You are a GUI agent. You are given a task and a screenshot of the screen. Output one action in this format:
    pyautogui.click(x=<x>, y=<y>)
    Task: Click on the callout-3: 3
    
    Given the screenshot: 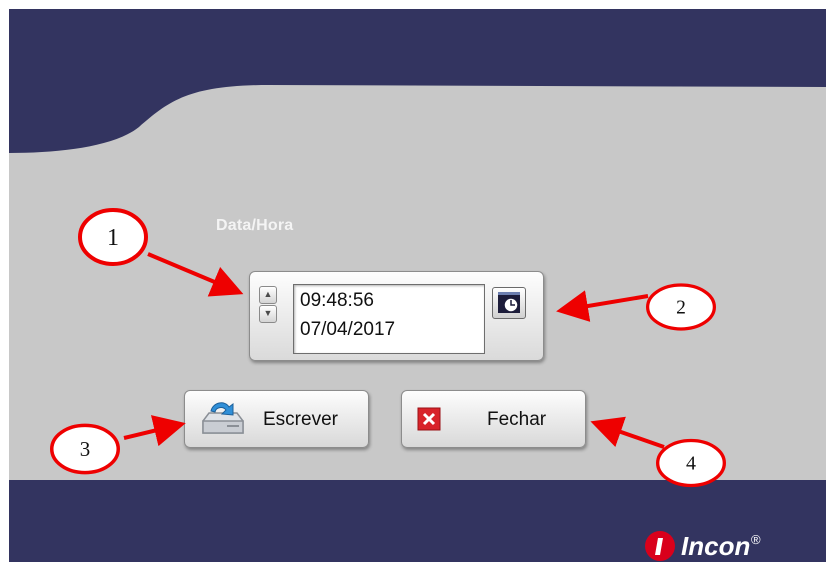 What is the action you would take?
    pyautogui.click(x=85, y=449)
    